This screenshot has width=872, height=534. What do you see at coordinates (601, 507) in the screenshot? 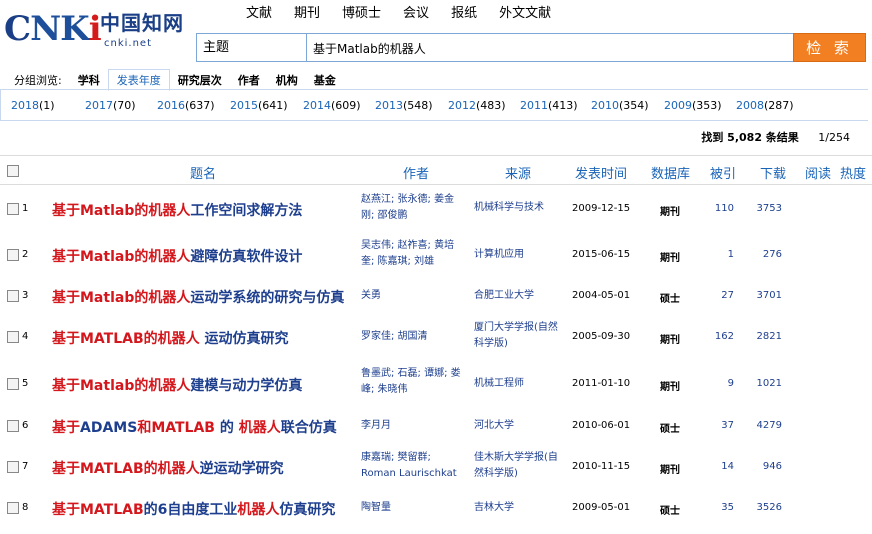
I see `result-date: 2009-05-01` at bounding box center [601, 507].